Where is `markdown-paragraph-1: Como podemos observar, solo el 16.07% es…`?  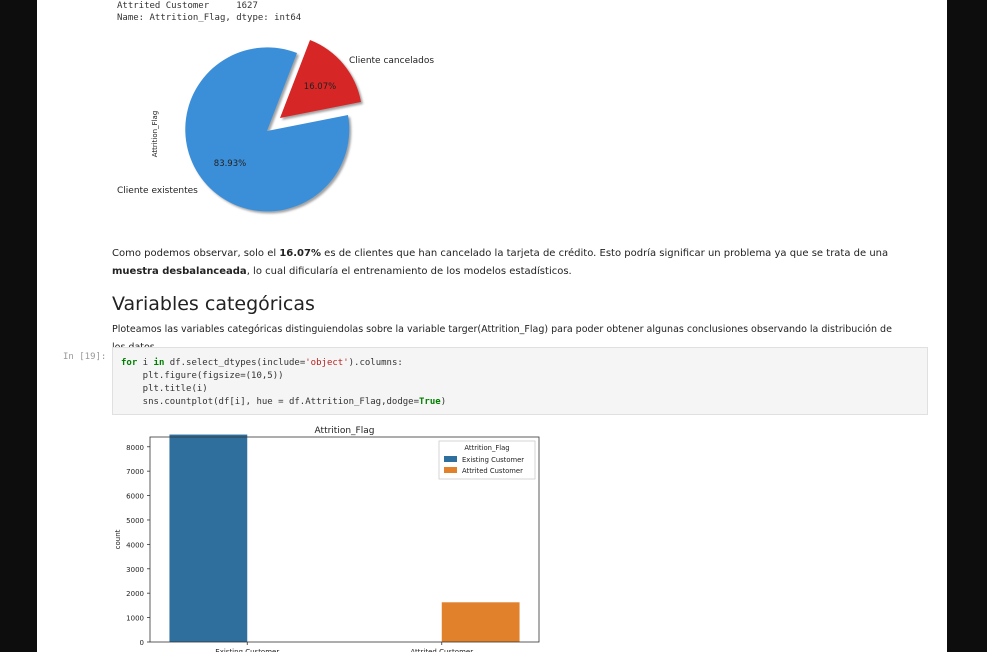
markdown-paragraph-1: Como podemos observar, solo el 16.07% es… is located at coordinates (502, 263).